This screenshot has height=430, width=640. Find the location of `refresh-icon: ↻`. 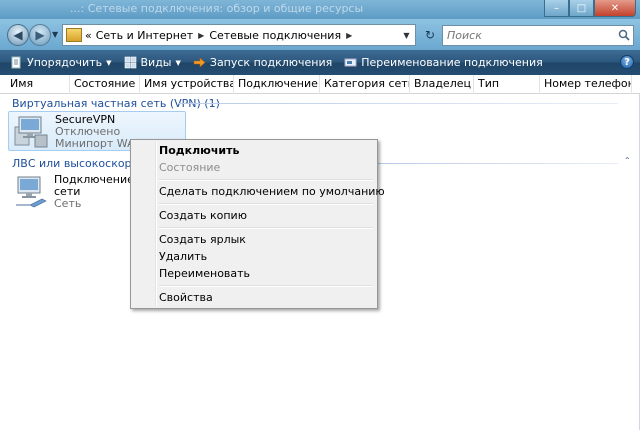

refresh-icon: ↻ is located at coordinates (430, 35).